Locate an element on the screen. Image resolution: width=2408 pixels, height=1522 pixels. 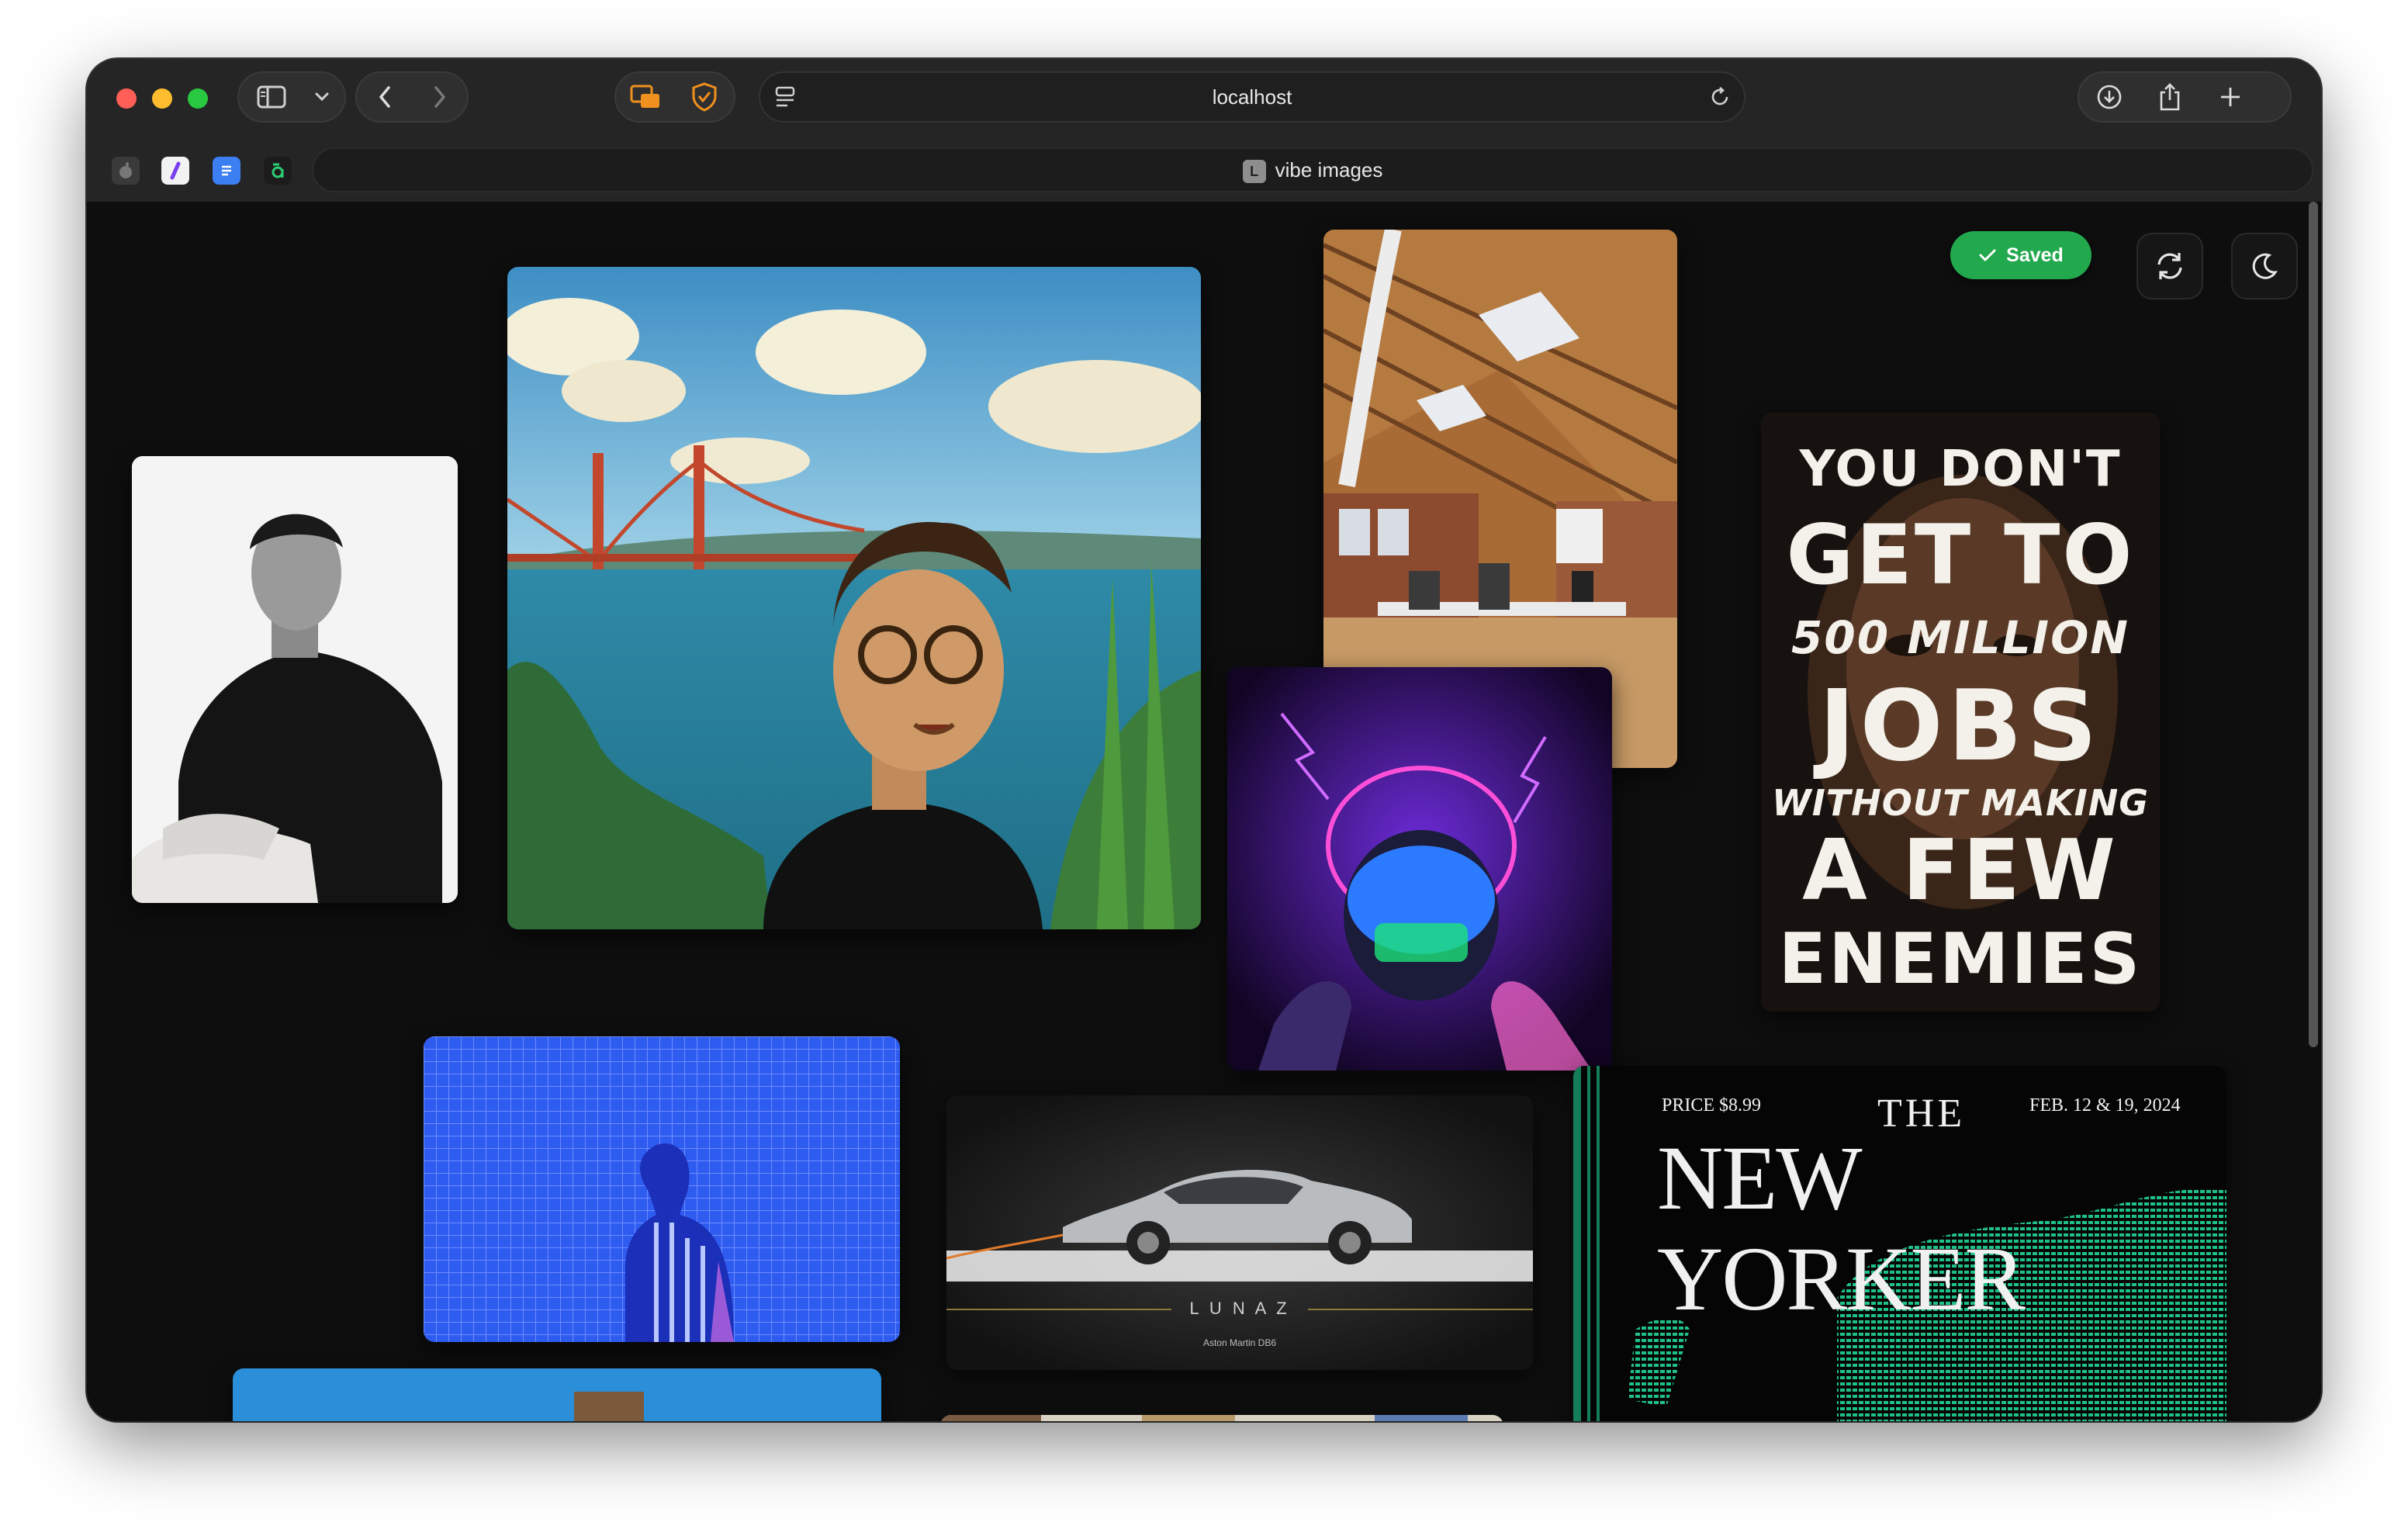
navigation-group is located at coordinates (412, 97).